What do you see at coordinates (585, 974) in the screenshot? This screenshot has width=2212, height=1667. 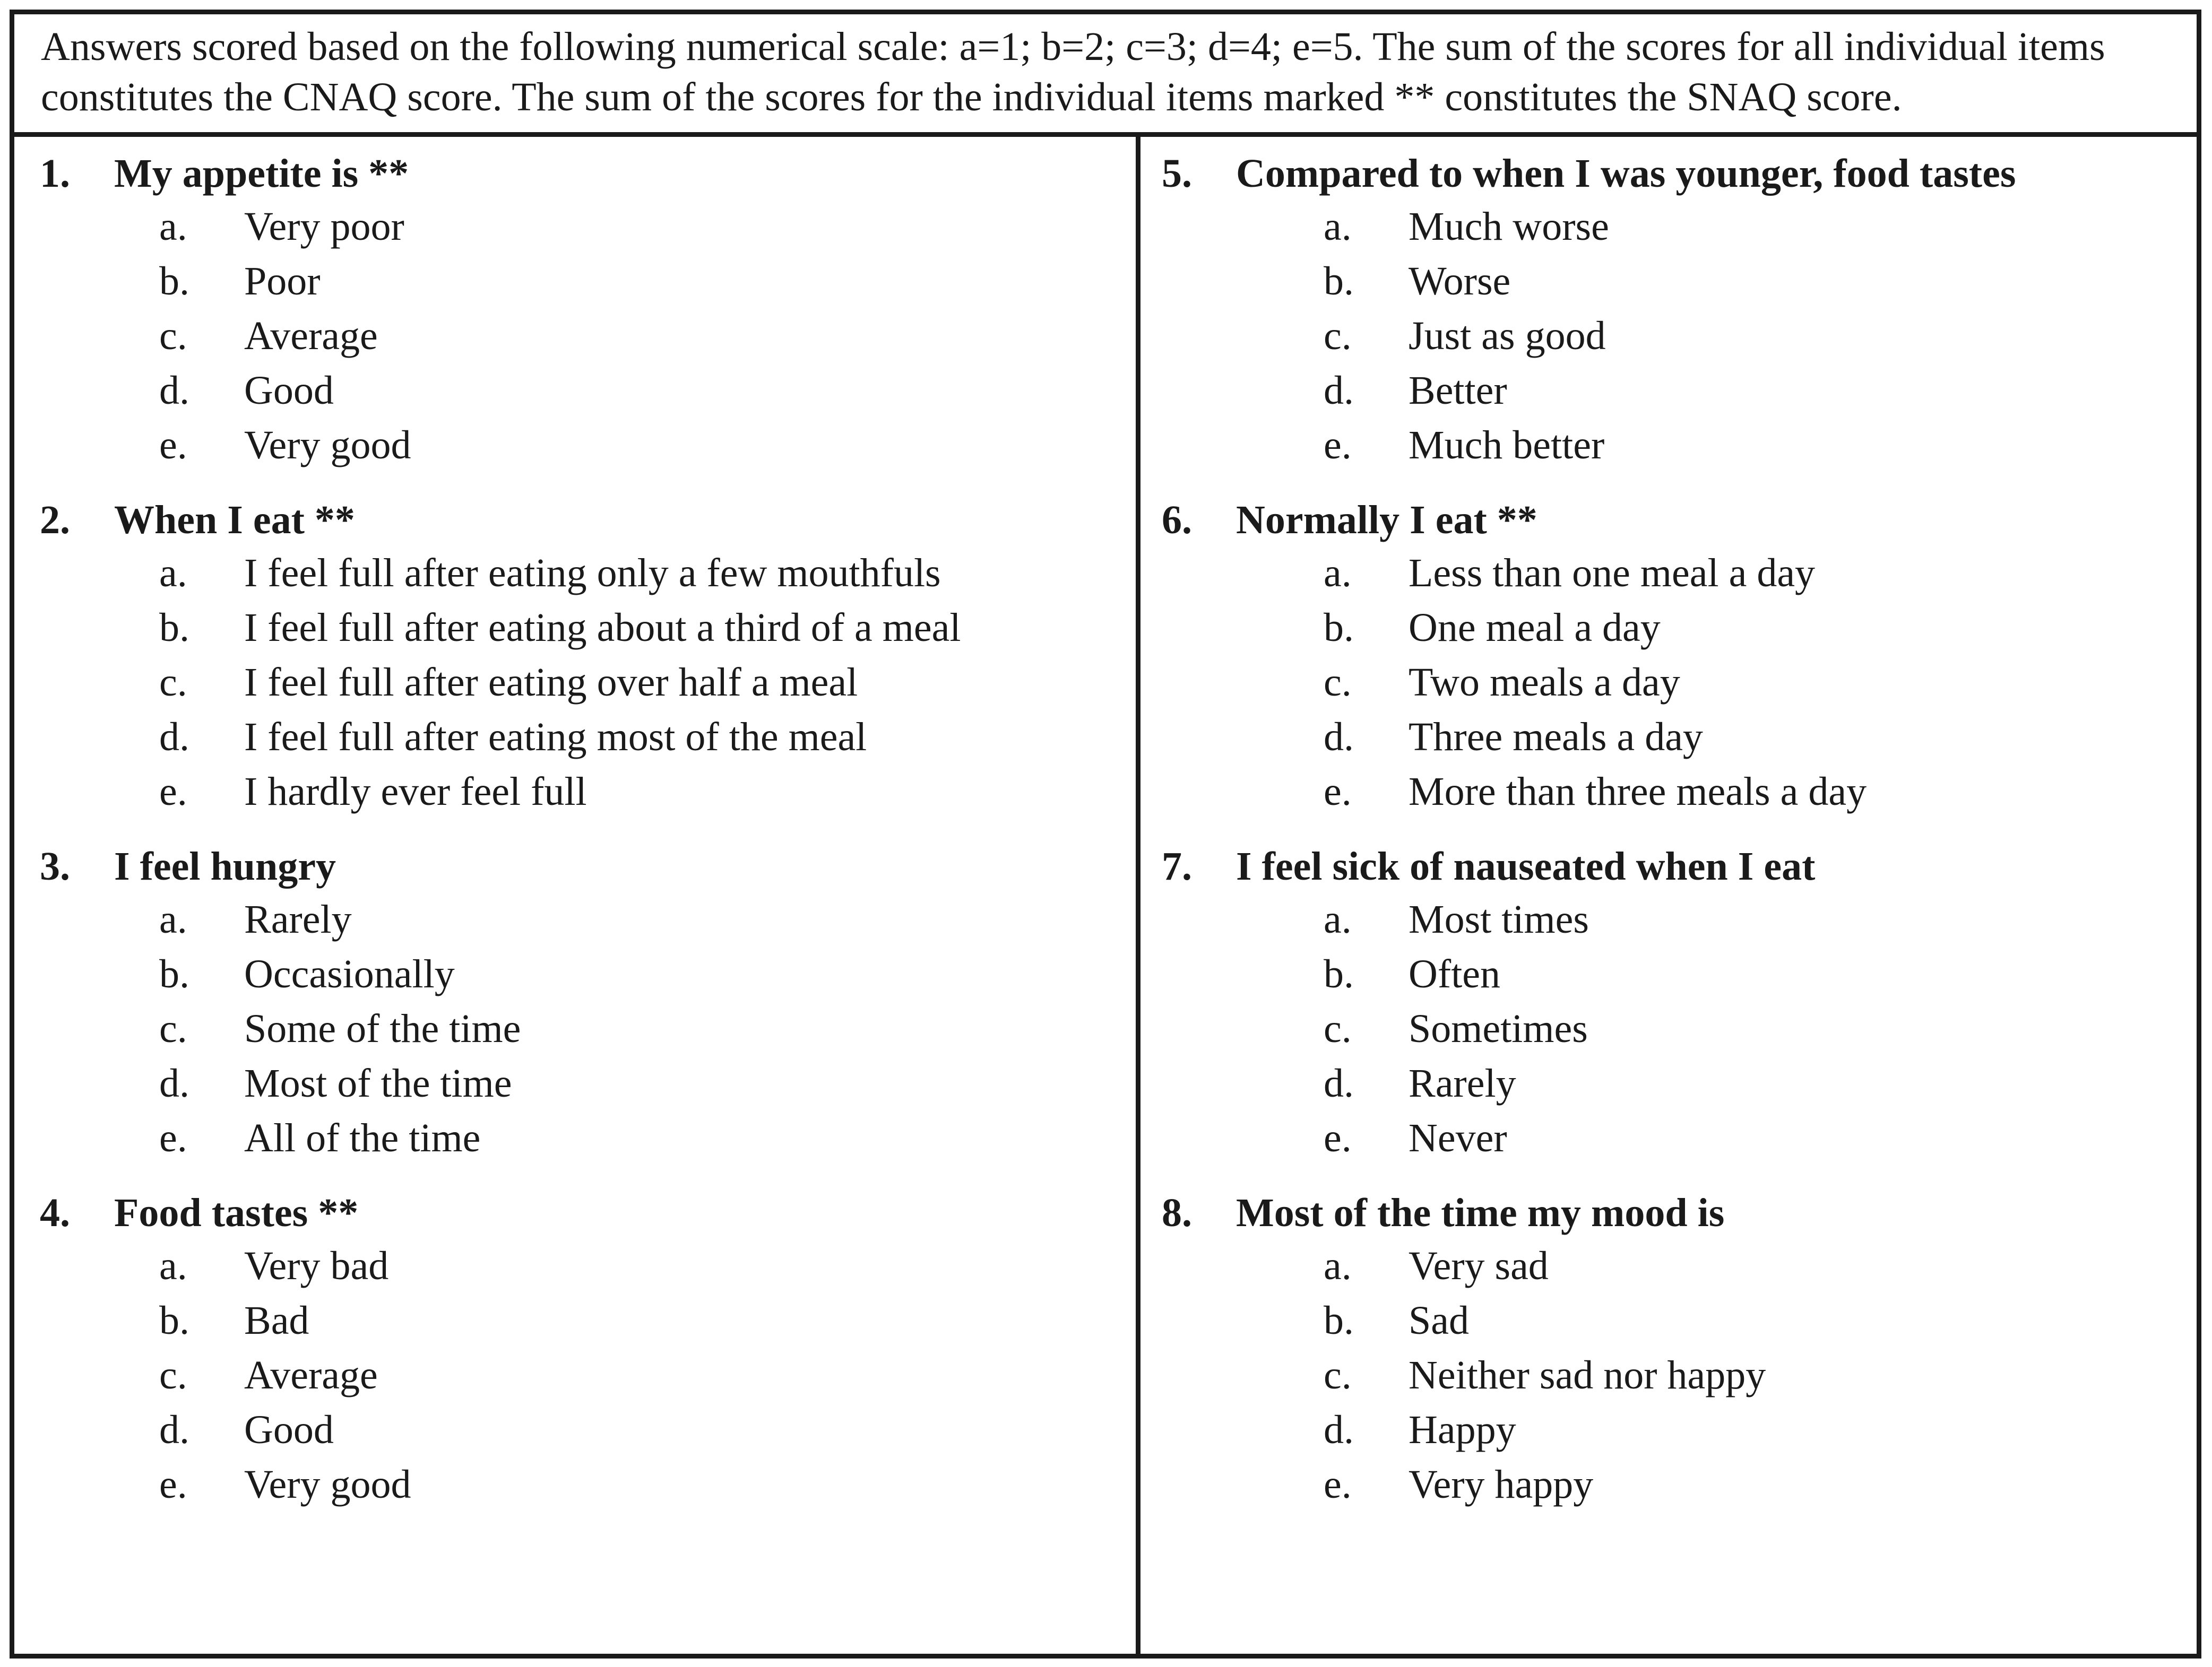 I see `answer-option-3b: b. Occasionally` at bounding box center [585, 974].